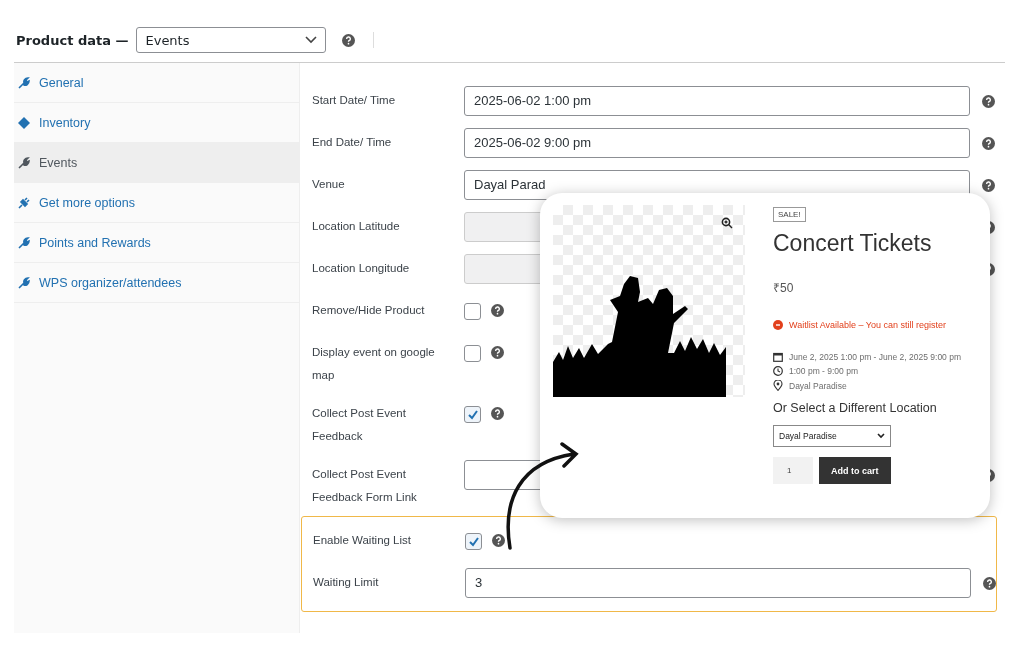 This screenshot has width=1024, height=651. What do you see at coordinates (718, 583) in the screenshot?
I see `text-field: 3` at bounding box center [718, 583].